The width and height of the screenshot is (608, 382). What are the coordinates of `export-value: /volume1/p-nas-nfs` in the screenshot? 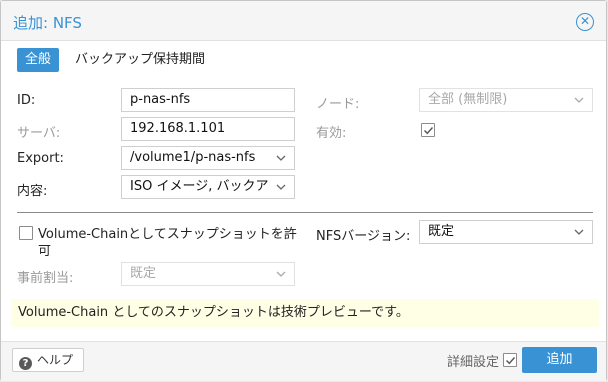 It's located at (193, 157).